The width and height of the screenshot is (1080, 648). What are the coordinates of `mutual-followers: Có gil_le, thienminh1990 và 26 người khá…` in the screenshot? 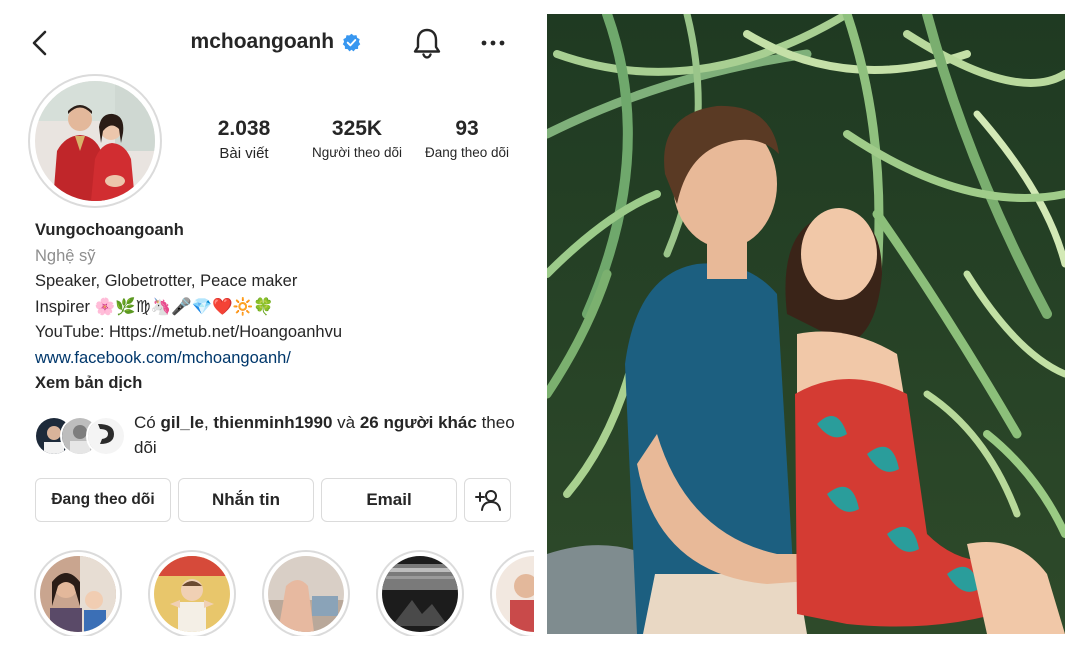 It's located at (279, 436).